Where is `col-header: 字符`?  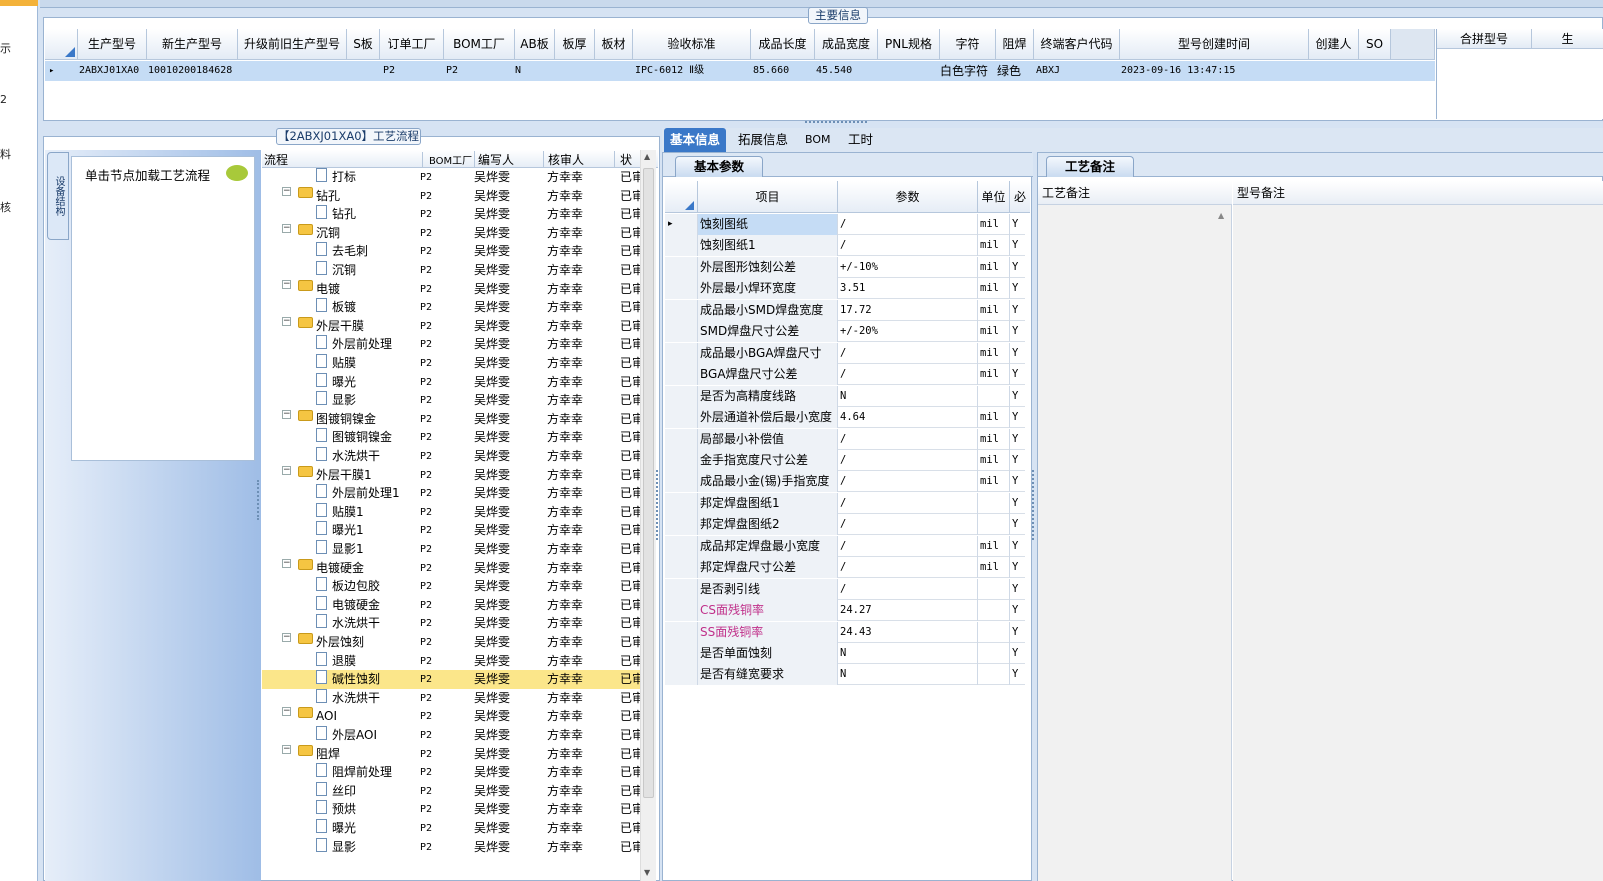 col-header: 字符 is located at coordinates (968, 44).